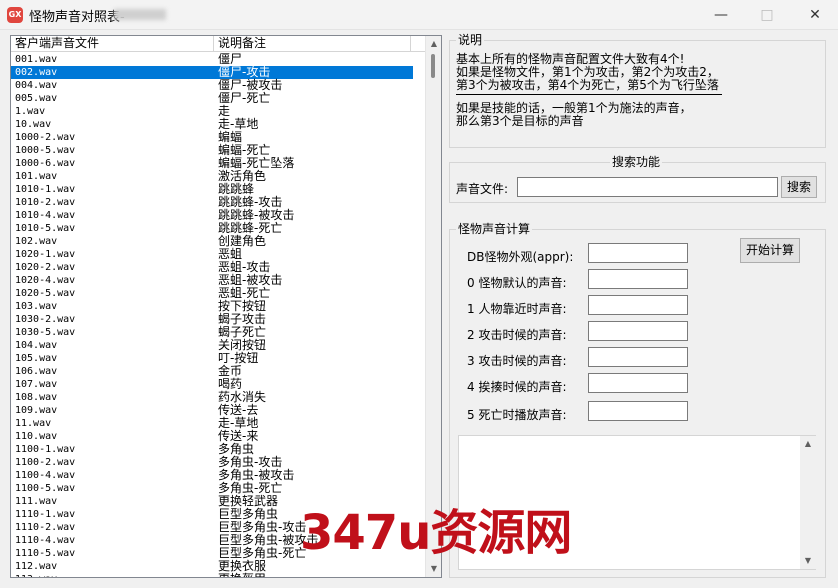 This screenshot has height=588, width=838. What do you see at coordinates (262, 553) in the screenshot?
I see `row-desc: 巨型多角虫-死亡` at bounding box center [262, 553].